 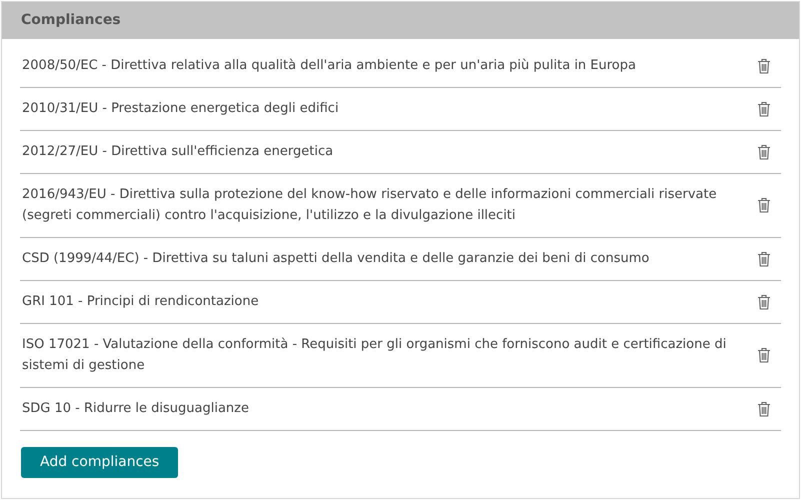 I want to click on panel-title: Compliances, so click(x=400, y=20).